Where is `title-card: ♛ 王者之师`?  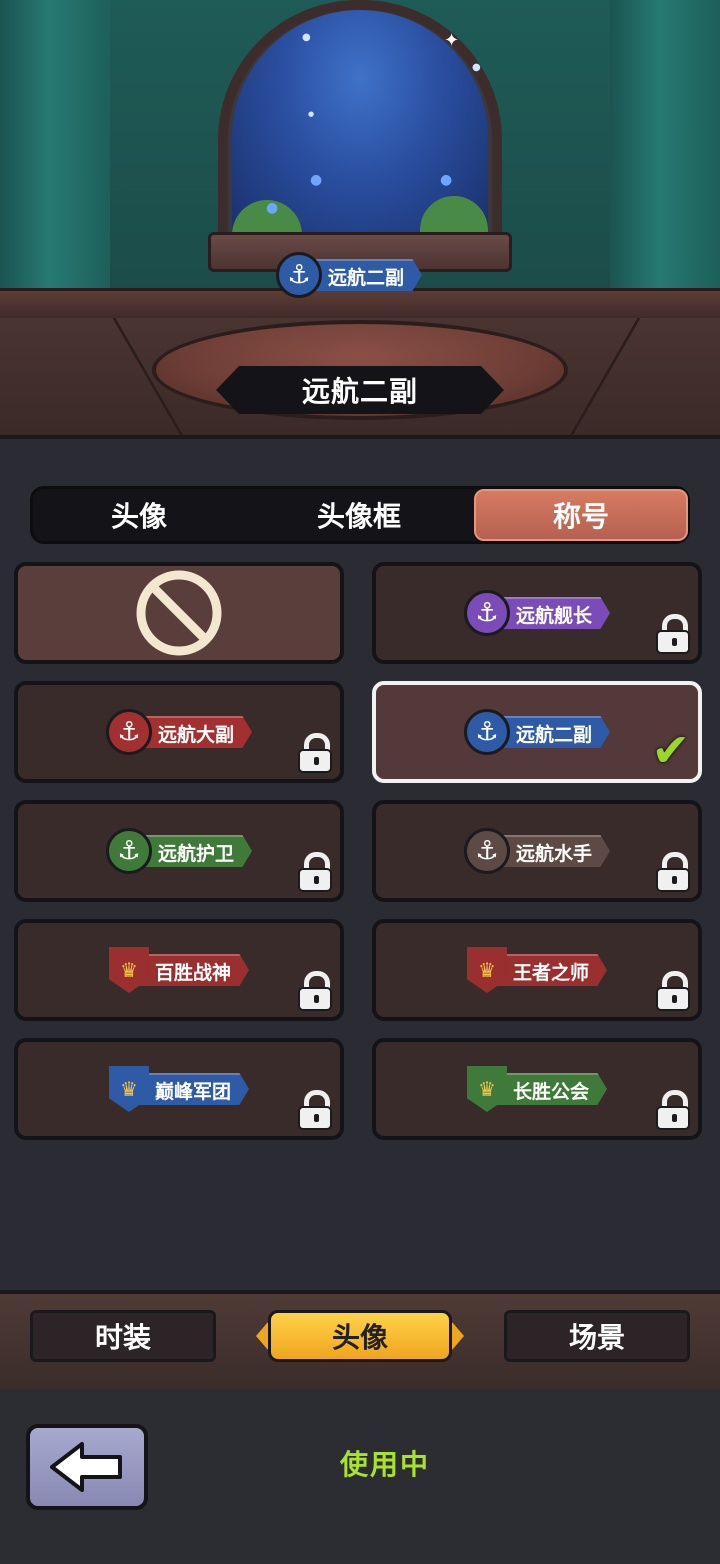 title-card: ♛ 王者之师 is located at coordinates (537, 970).